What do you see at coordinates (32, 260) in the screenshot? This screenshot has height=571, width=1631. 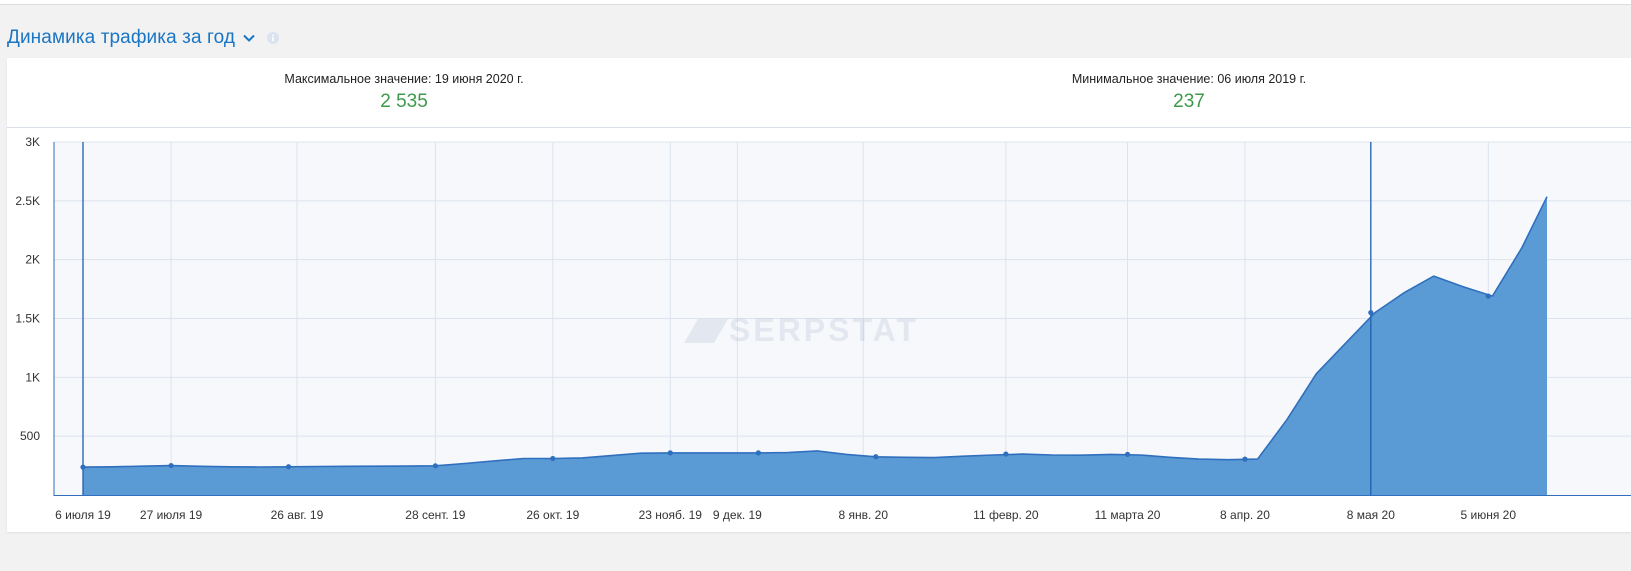 I see `y-tick-label: 2K` at bounding box center [32, 260].